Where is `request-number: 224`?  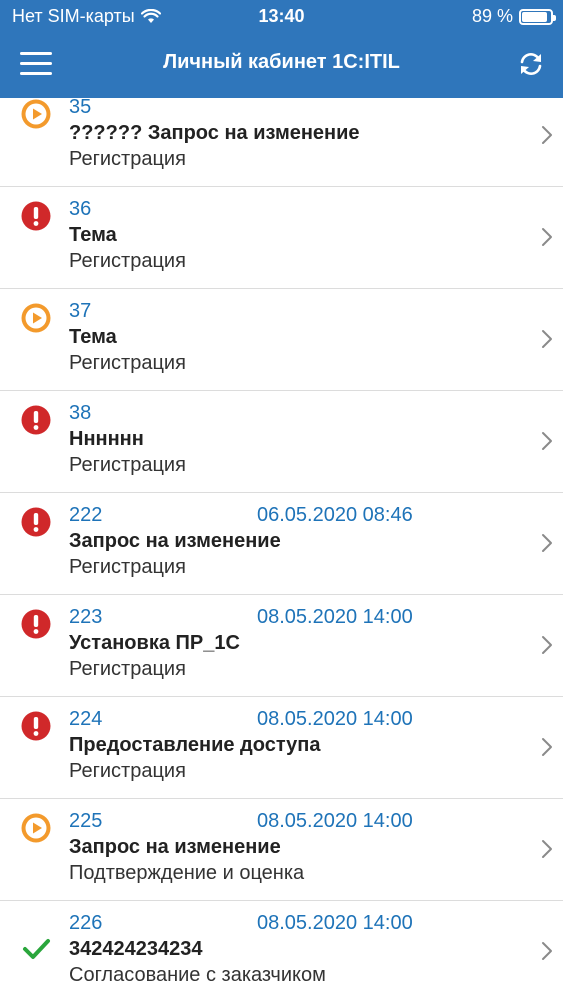
request-number: 224 is located at coordinates (86, 719).